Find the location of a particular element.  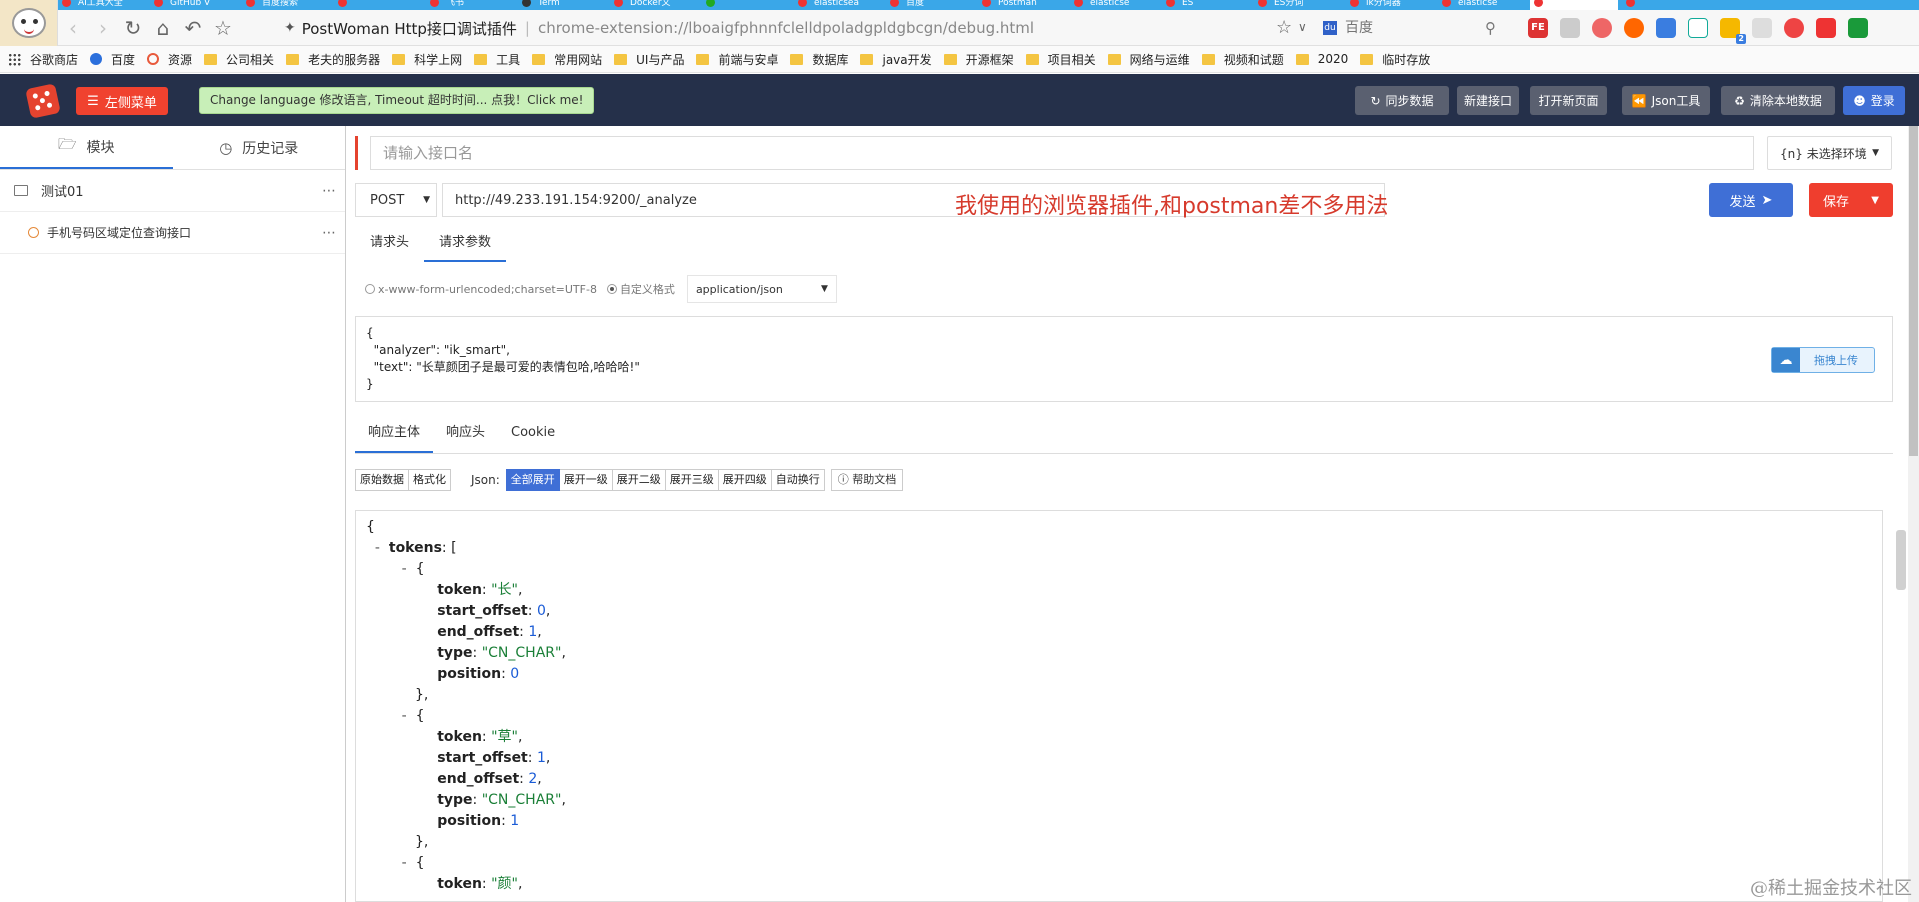

api-name-input is located at coordinates (1062, 153).